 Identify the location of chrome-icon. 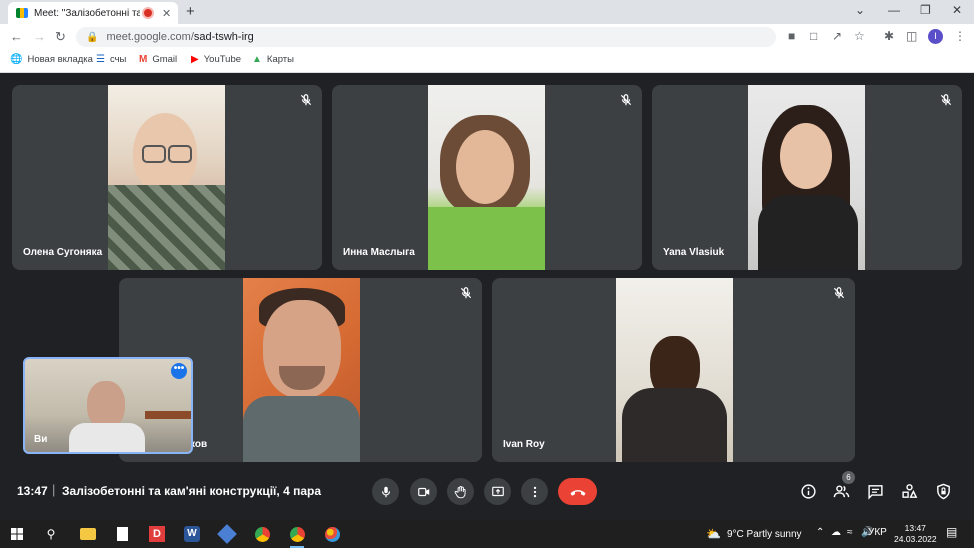
(262, 534).